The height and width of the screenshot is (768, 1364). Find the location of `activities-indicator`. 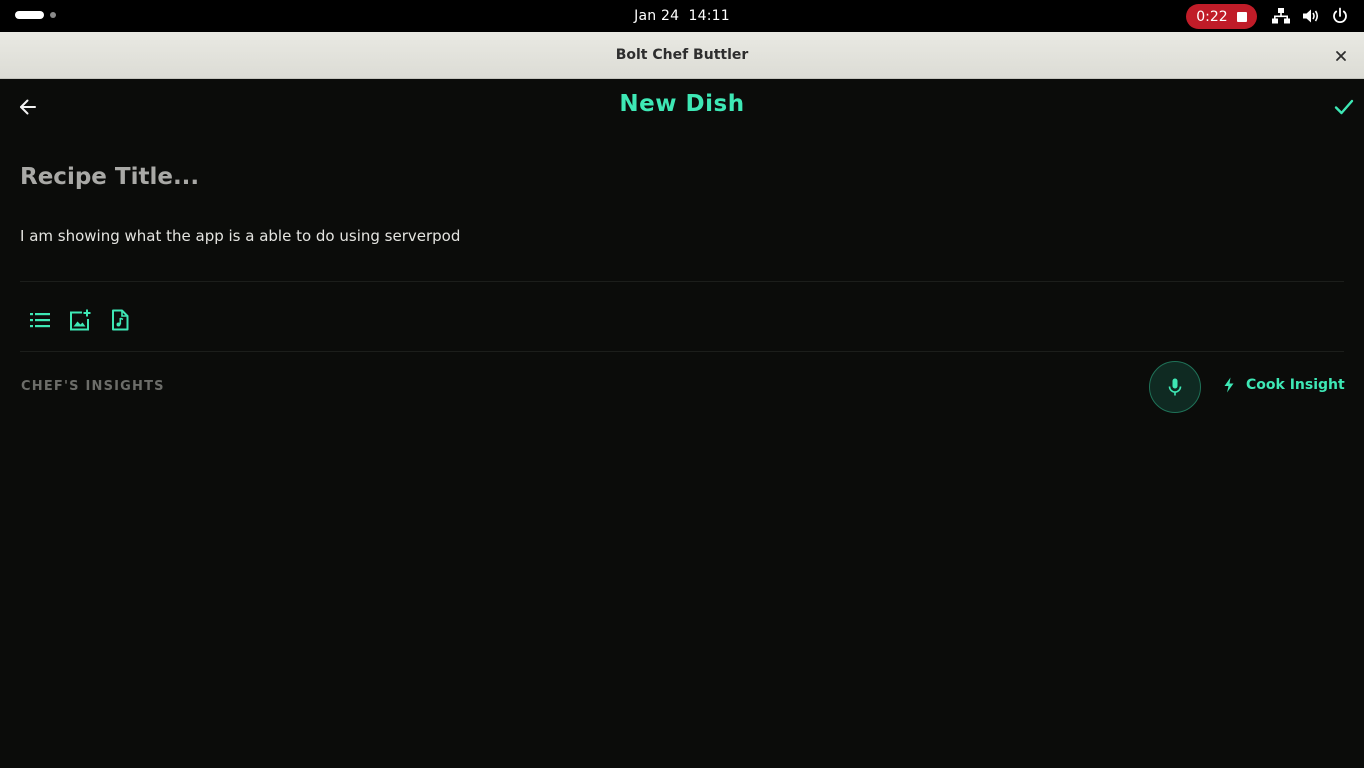

activities-indicator is located at coordinates (35, 15).